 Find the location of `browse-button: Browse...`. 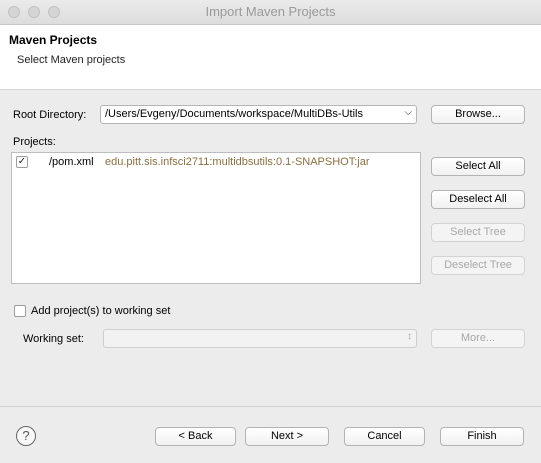

browse-button: Browse... is located at coordinates (478, 114).